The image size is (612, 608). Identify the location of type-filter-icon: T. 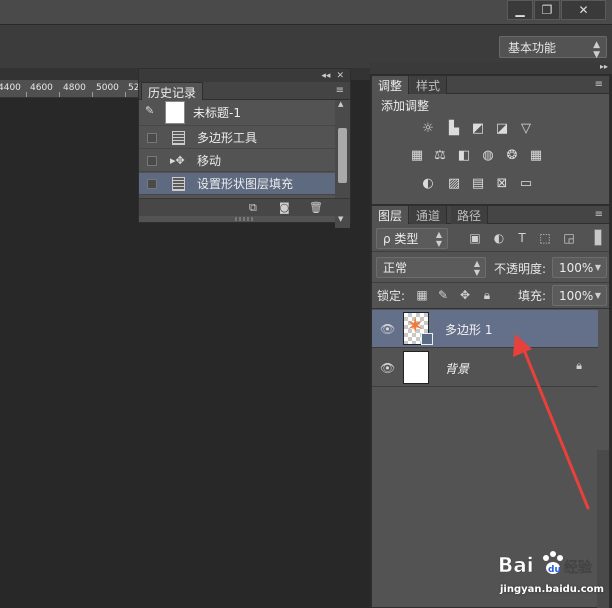
(522, 238).